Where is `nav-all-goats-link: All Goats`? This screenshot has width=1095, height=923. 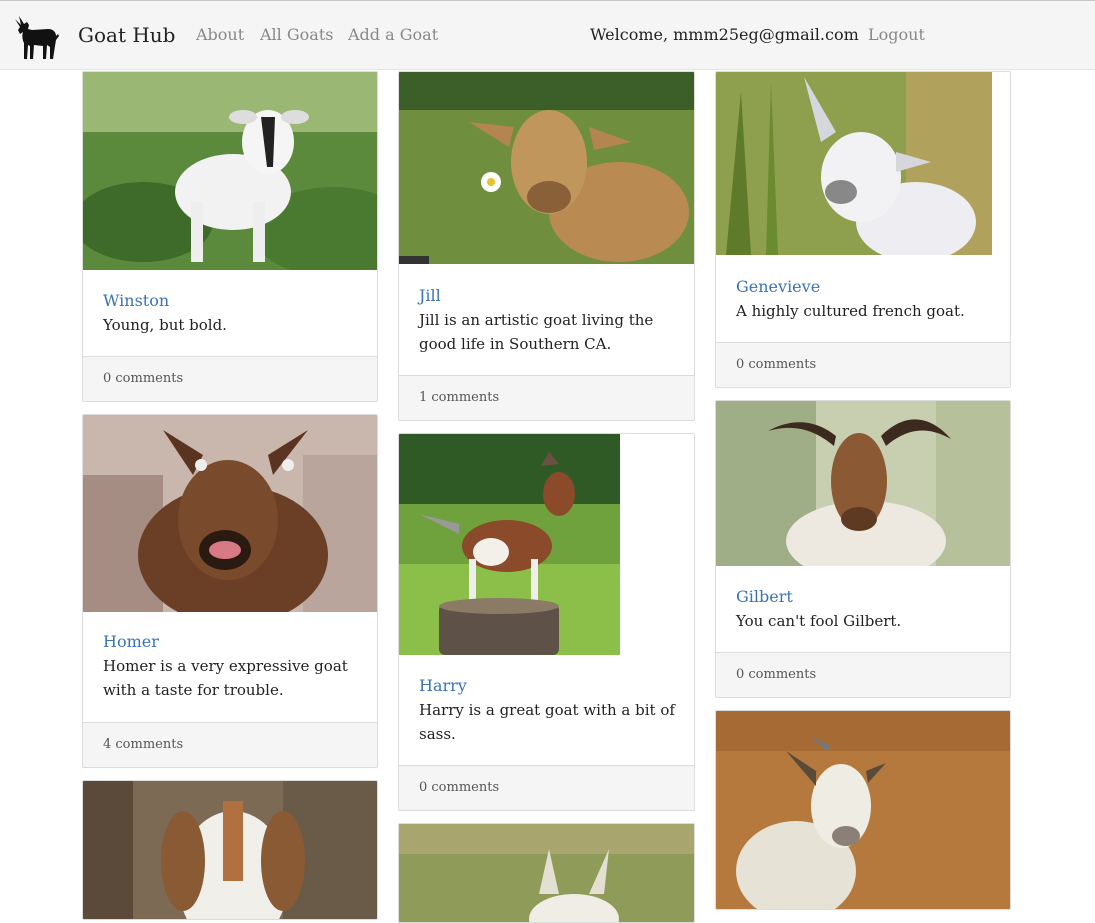 nav-all-goats-link: All Goats is located at coordinates (296, 35).